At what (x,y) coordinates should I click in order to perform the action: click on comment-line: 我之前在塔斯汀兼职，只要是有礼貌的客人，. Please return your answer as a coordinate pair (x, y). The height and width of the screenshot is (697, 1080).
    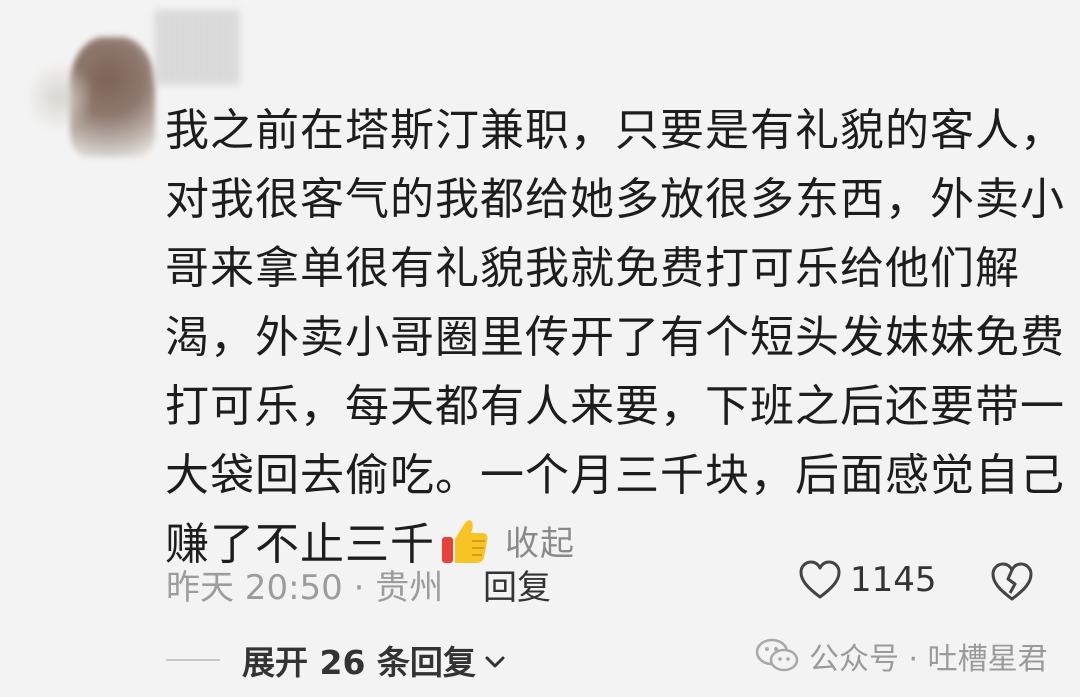
    Looking at the image, I should click on (615, 130).